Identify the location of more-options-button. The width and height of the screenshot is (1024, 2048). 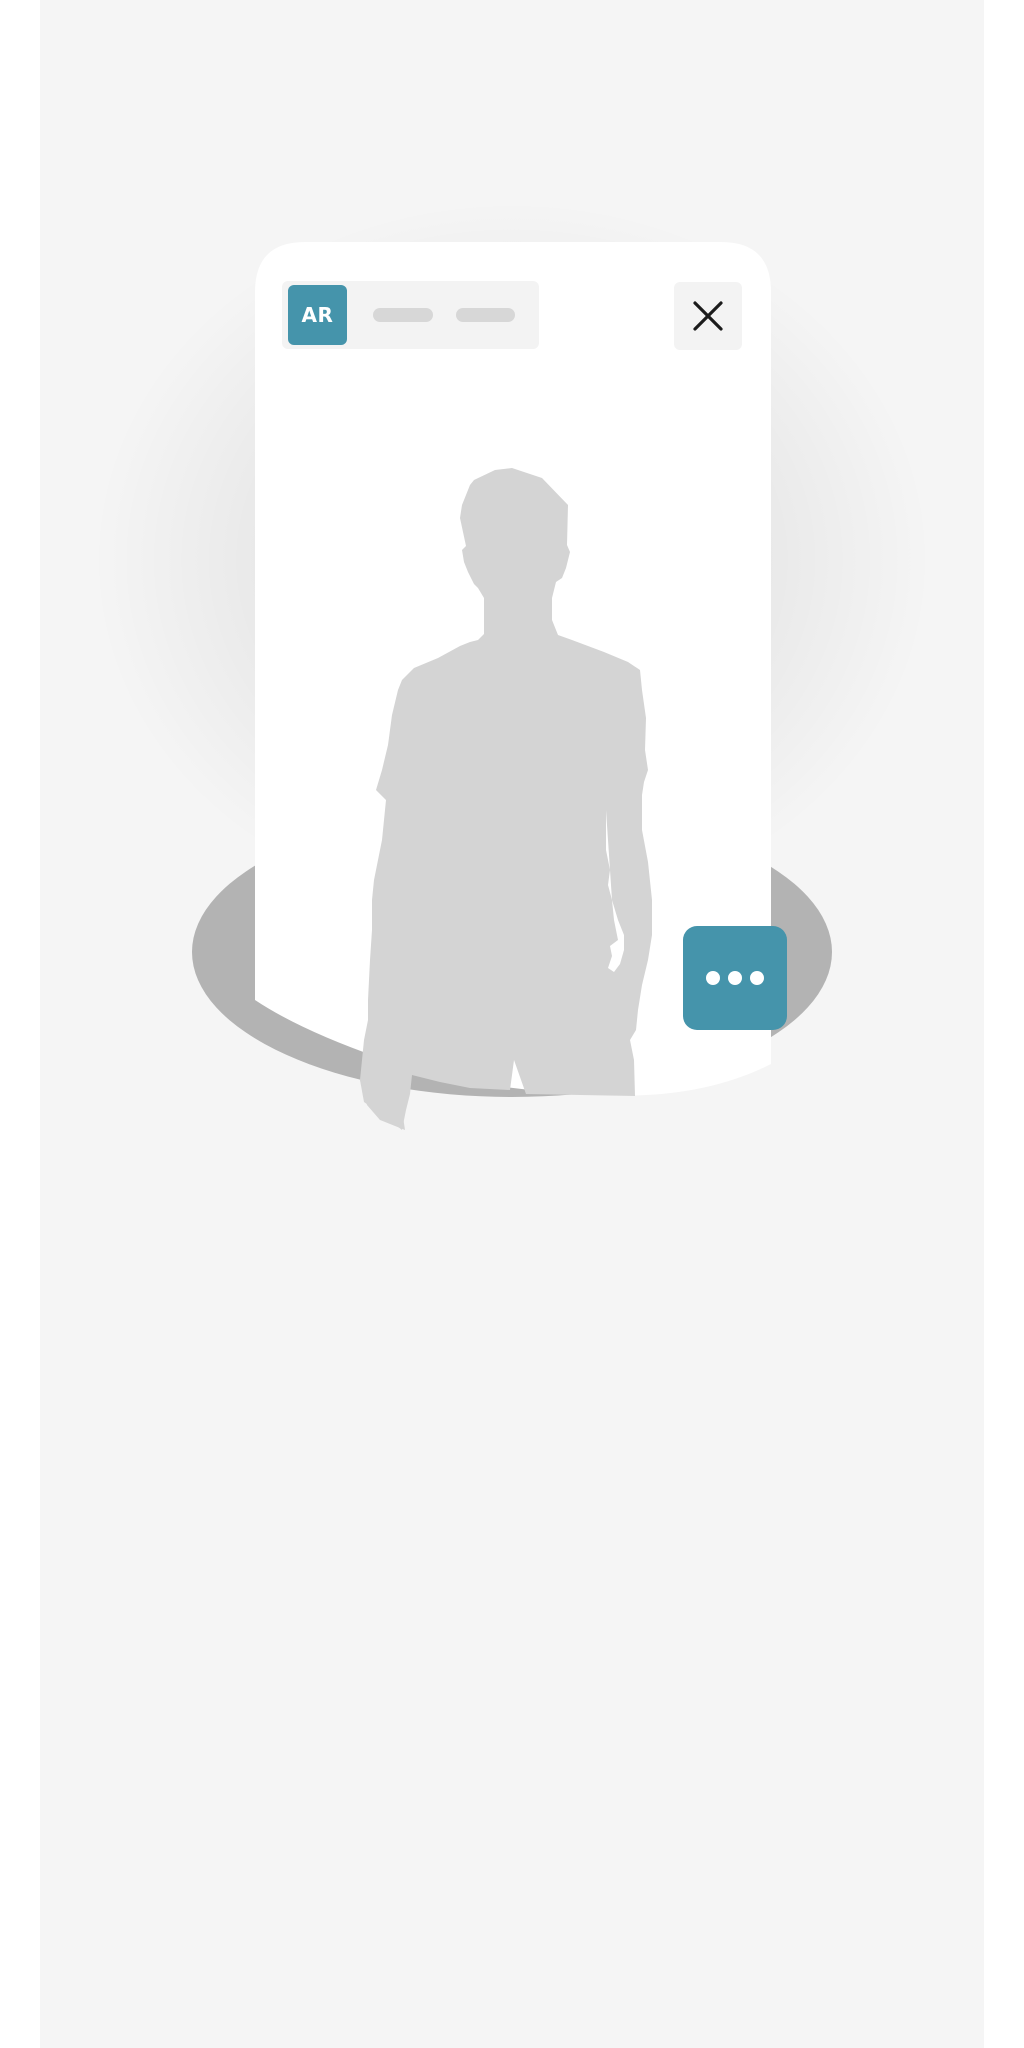
(735, 978).